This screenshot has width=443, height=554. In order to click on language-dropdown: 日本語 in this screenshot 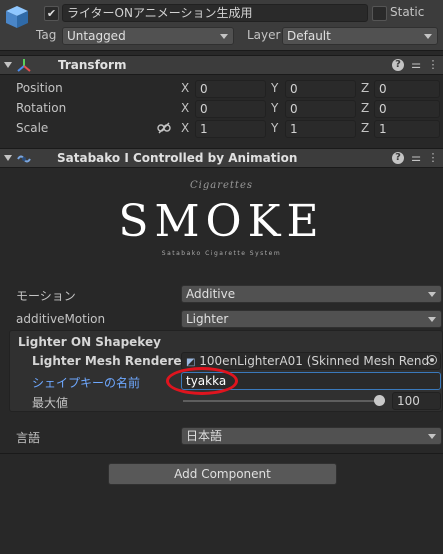, I will do `click(311, 436)`.